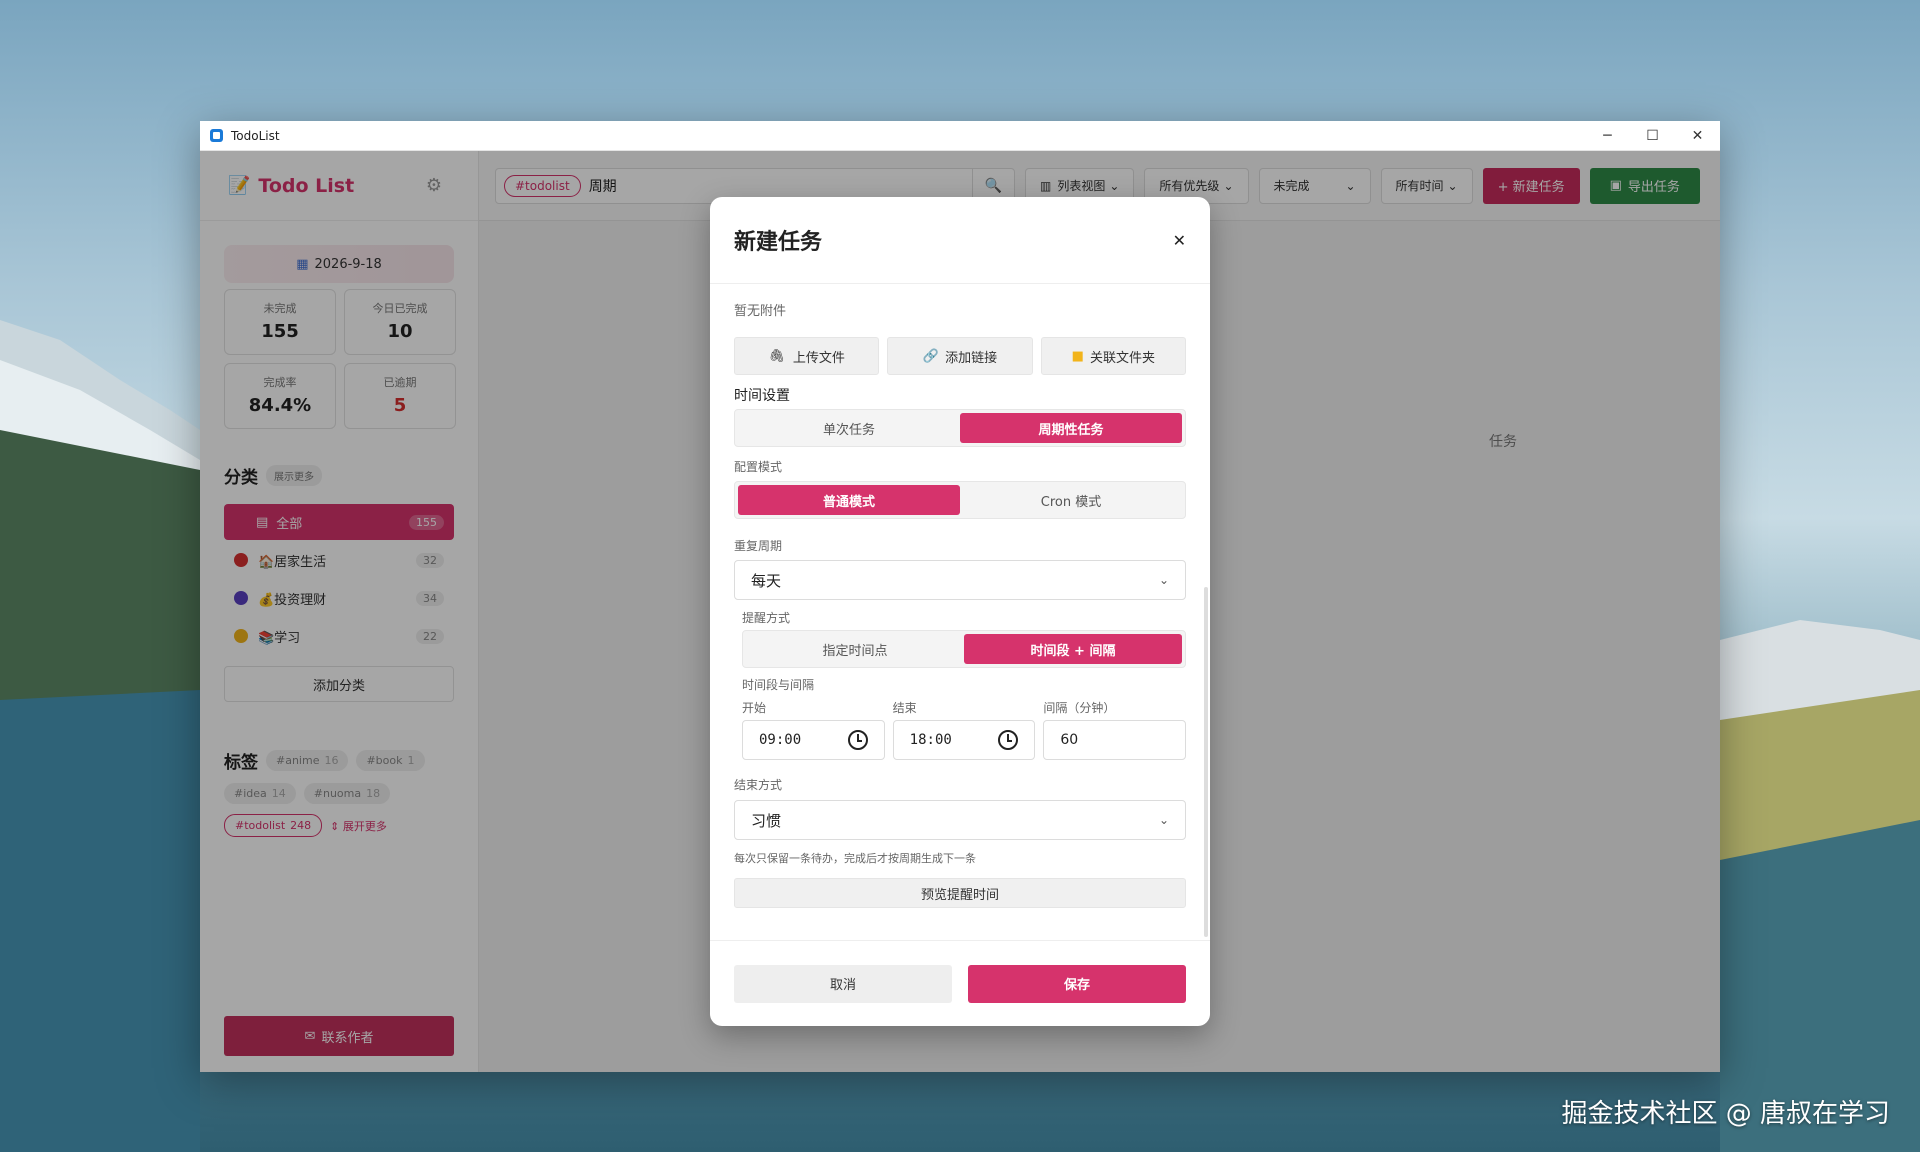 The image size is (1920, 1152). Describe the element at coordinates (384, 760) in the screenshot. I see `tag-name: #book` at that location.